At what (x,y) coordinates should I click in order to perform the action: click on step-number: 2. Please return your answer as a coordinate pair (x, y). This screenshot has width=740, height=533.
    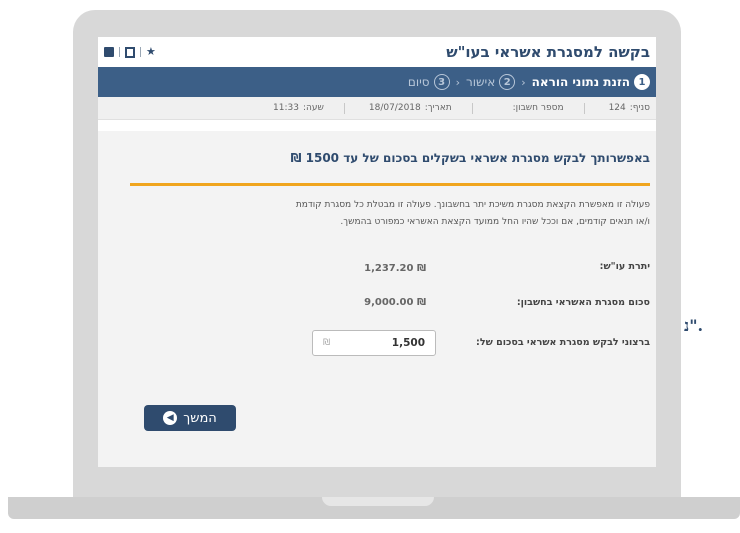
    Looking at the image, I should click on (507, 82).